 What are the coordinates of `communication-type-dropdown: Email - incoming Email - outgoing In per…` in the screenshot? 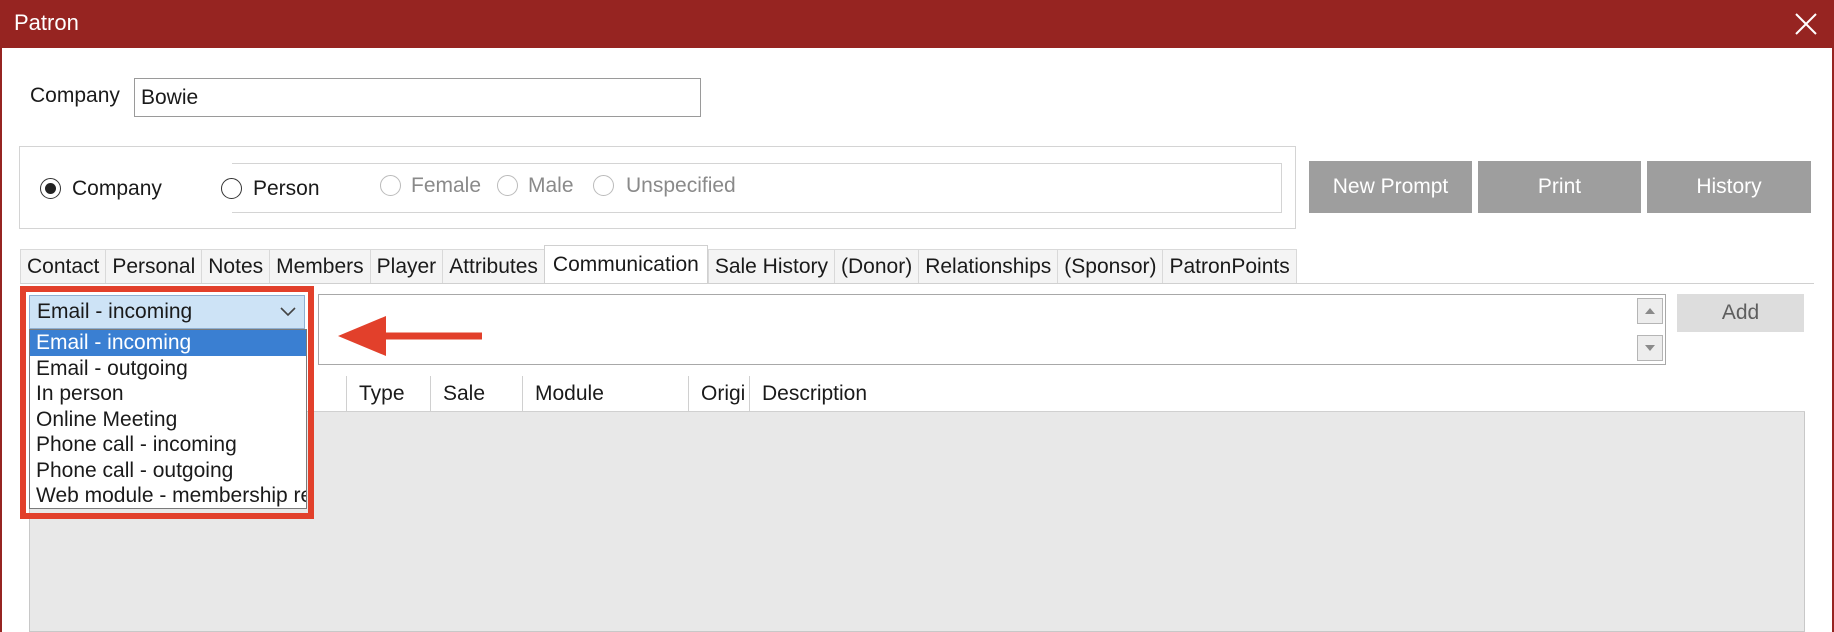 It's located at (168, 419).